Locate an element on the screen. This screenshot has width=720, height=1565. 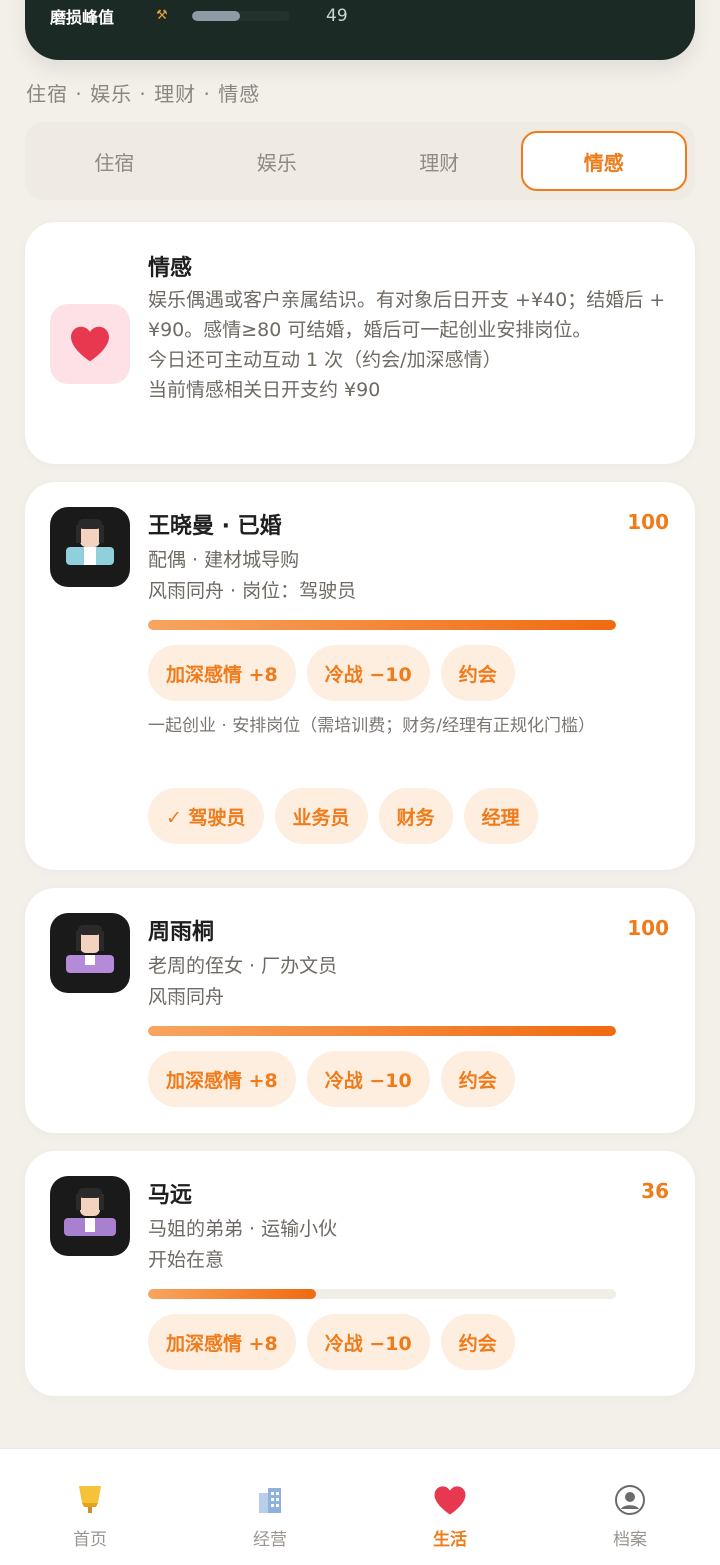
wear-peak-row: 磨损峰值 ⚒ 49 is located at coordinates (199, 16).